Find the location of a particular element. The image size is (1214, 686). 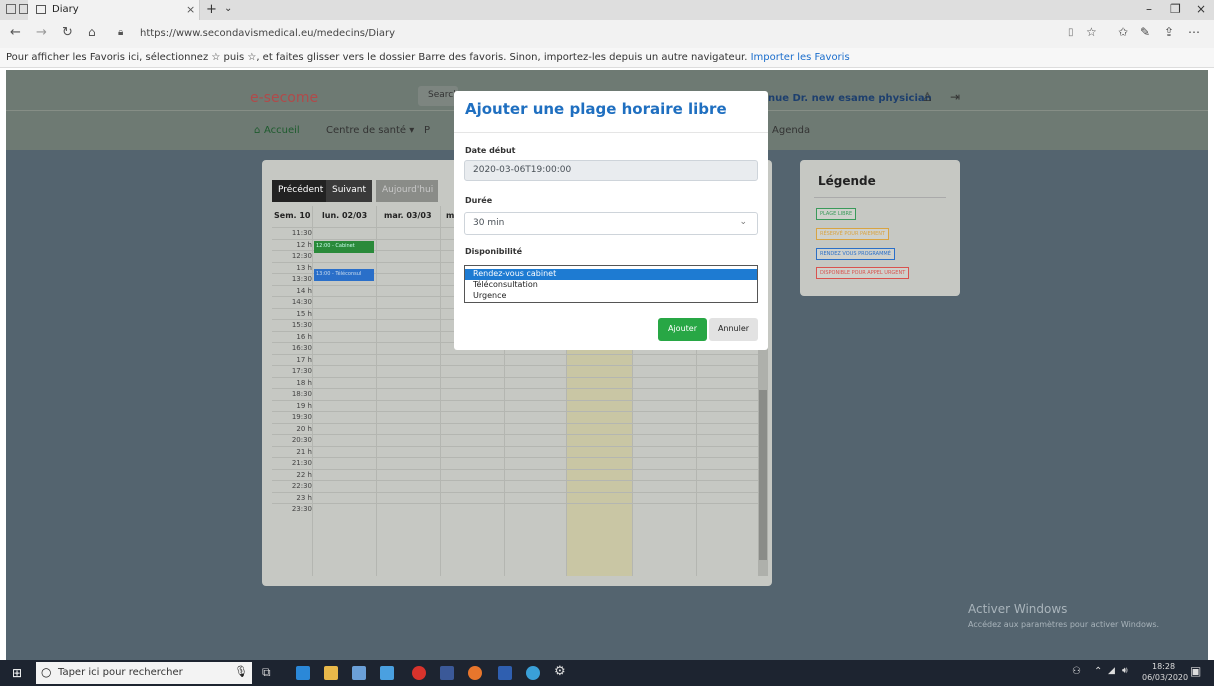

modal-title: Ajouter une plage horaire libre is located at coordinates (596, 109).